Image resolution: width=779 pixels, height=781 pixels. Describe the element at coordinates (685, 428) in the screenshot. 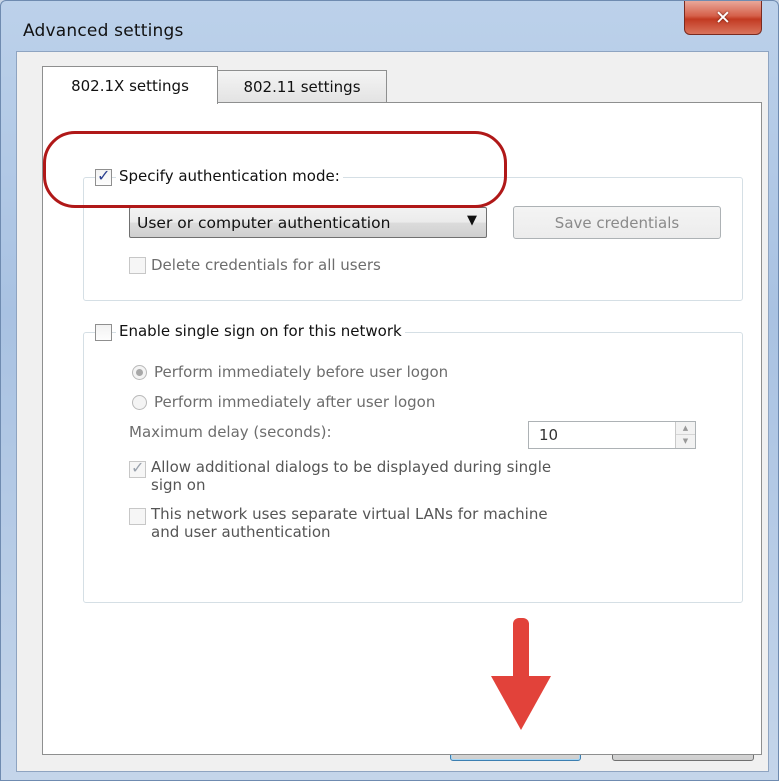

I see `spin-up-icon: ▲` at that location.